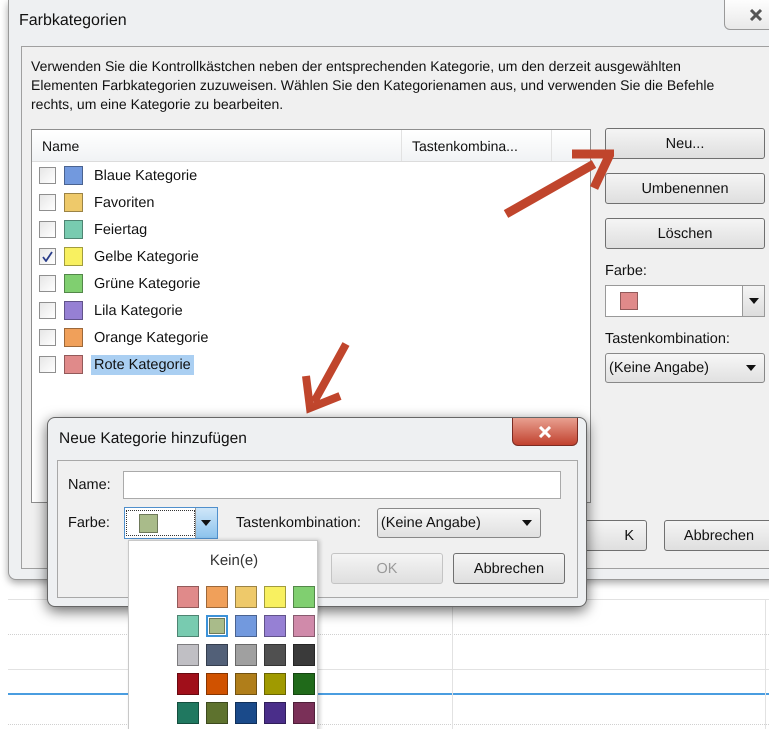 This screenshot has width=769, height=729. What do you see at coordinates (147, 284) in the screenshot?
I see `category-name: Grüne Kategorie` at bounding box center [147, 284].